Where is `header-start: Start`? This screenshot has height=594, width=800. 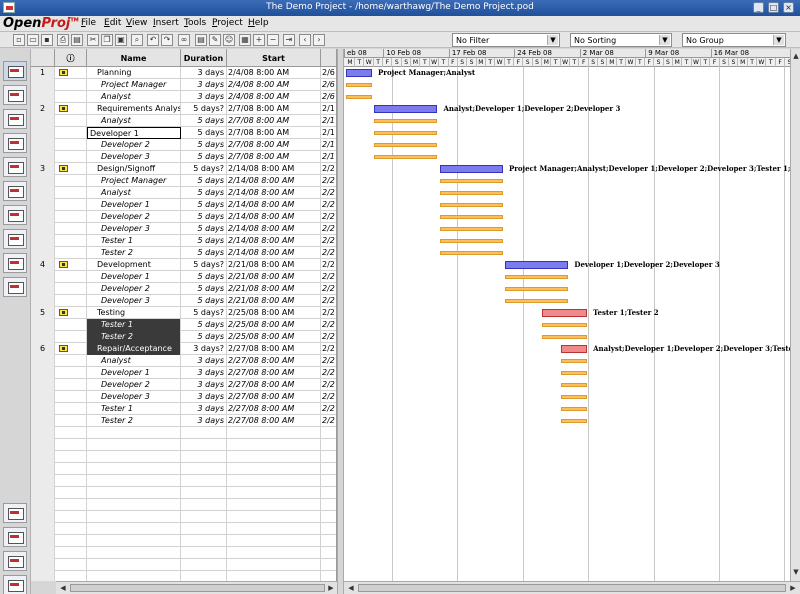 header-start: Start is located at coordinates (274, 58).